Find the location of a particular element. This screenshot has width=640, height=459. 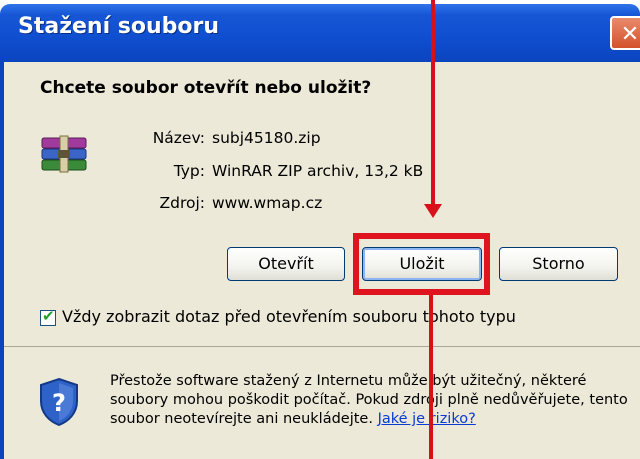

cancel-button: Storno is located at coordinates (558, 264).